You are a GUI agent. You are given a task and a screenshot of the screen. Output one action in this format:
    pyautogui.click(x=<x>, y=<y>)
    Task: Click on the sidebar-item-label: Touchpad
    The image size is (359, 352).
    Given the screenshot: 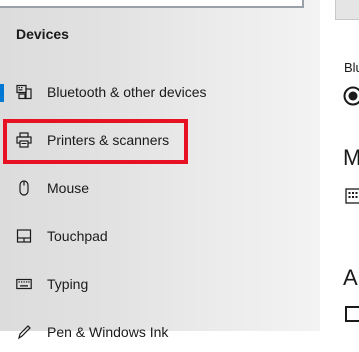 What is the action you would take?
    pyautogui.click(x=77, y=236)
    